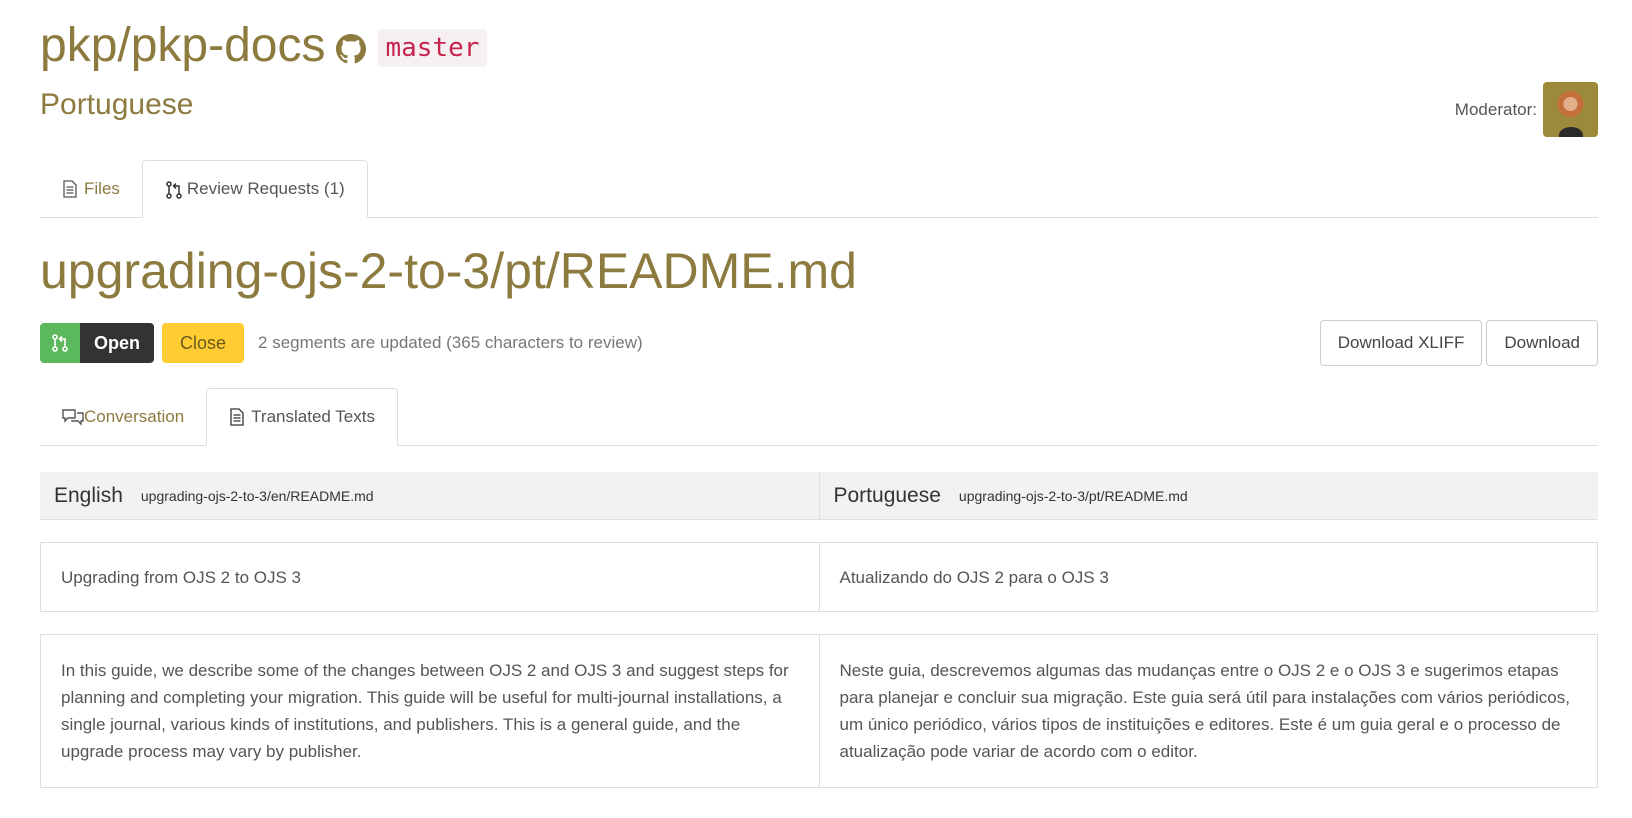 This screenshot has width=1632, height=818. I want to click on review-tabs: Conversation Translated Texts, so click(819, 417).